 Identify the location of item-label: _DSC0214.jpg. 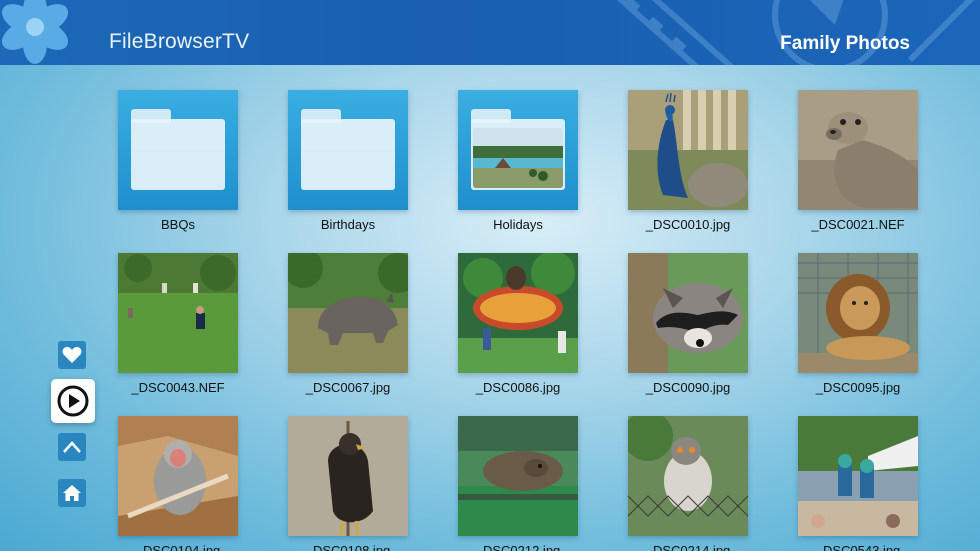
(688, 547).